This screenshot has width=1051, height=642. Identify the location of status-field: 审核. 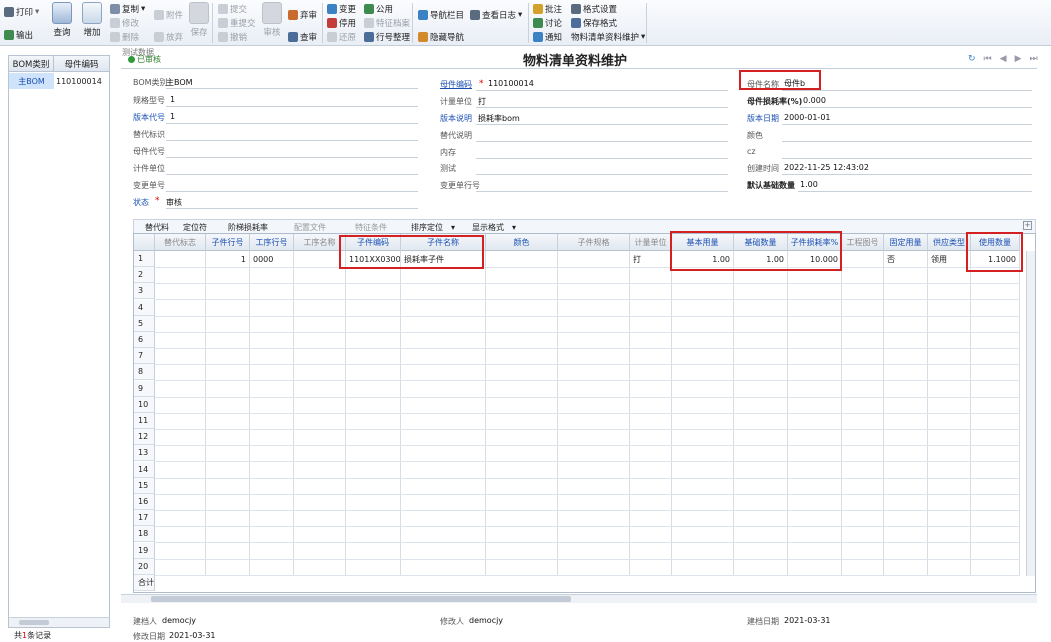
(174, 202).